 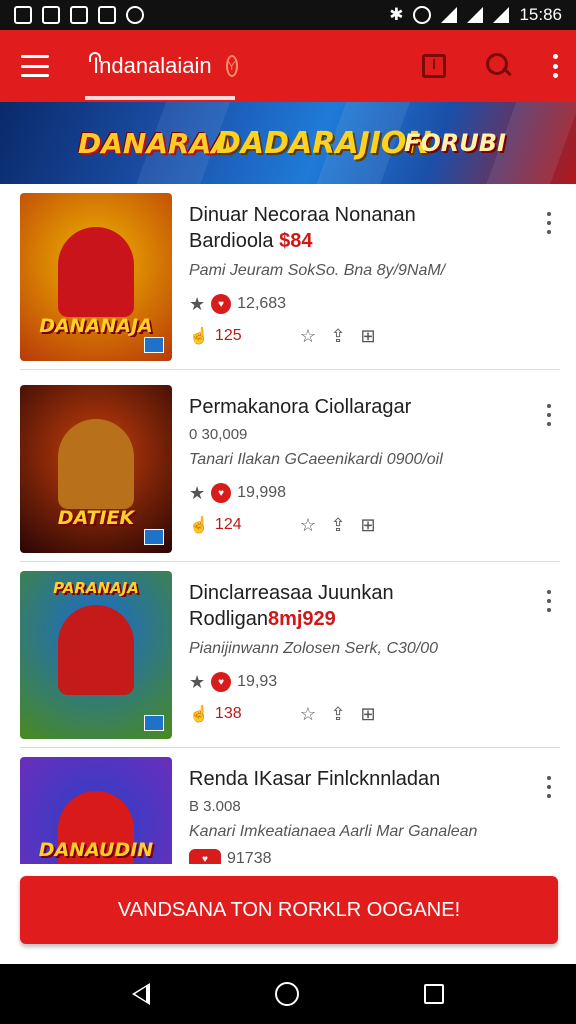 I want to click on item-description: Kanari Imkeatianaea Aarli Mar Ganalean, so click(x=333, y=831).